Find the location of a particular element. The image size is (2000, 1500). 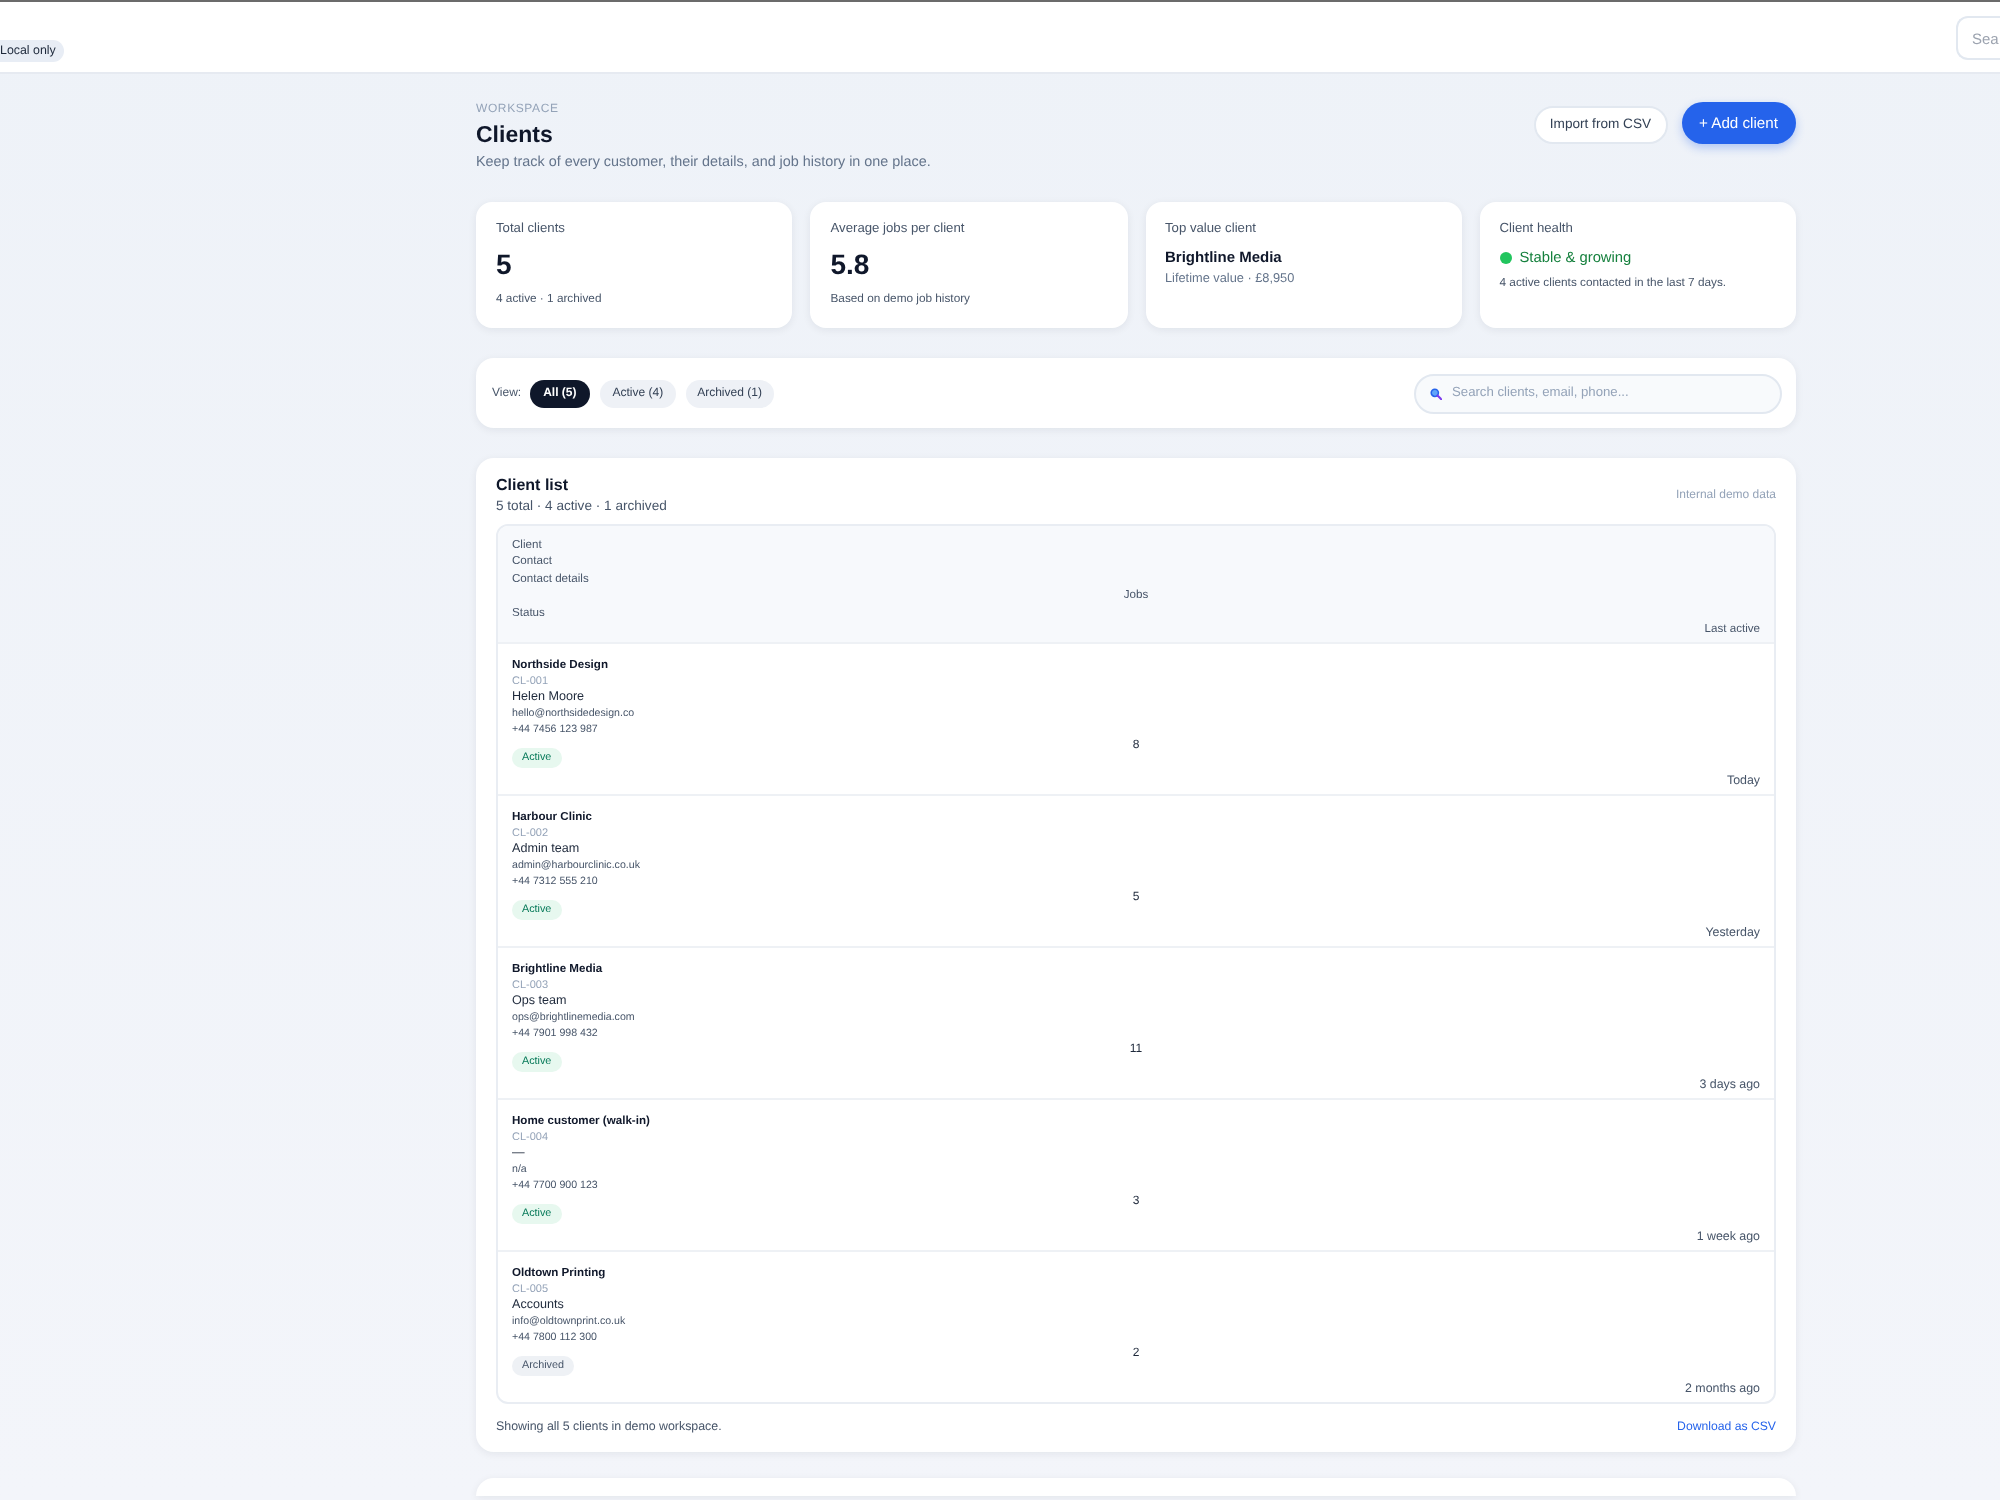

page-title: Clients is located at coordinates (514, 136).